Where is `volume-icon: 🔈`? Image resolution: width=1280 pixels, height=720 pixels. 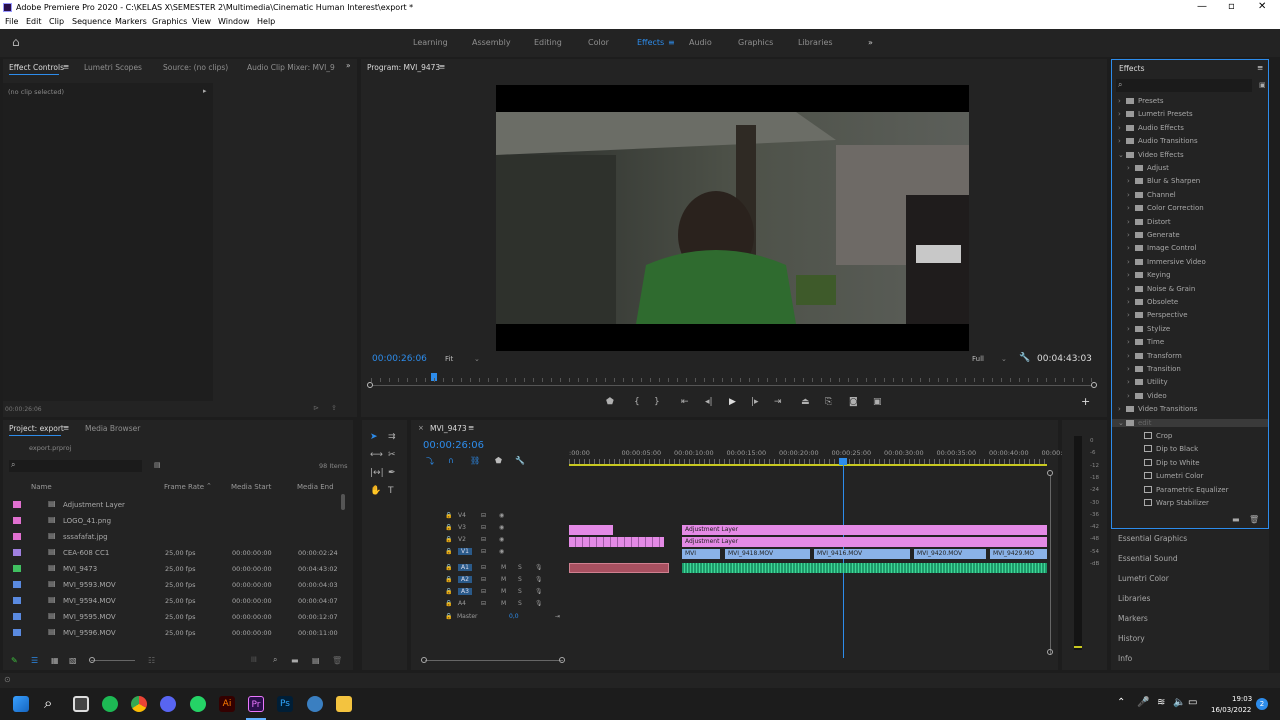 volume-icon: 🔈 is located at coordinates (1179, 702).